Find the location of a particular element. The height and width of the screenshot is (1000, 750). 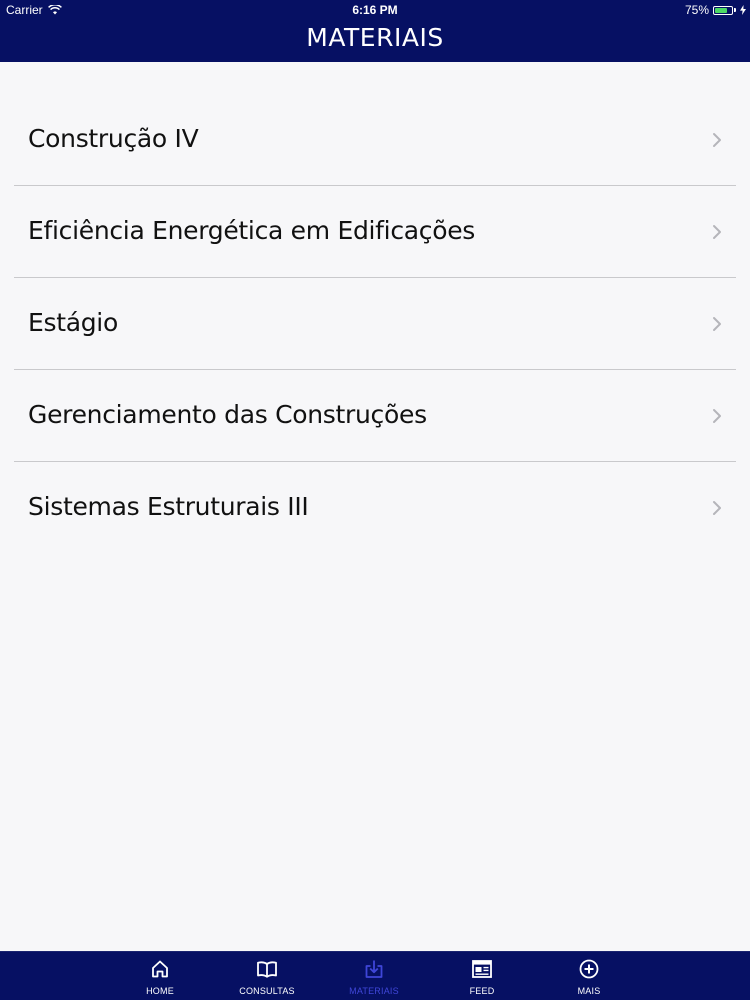

battery-tip is located at coordinates (735, 10).